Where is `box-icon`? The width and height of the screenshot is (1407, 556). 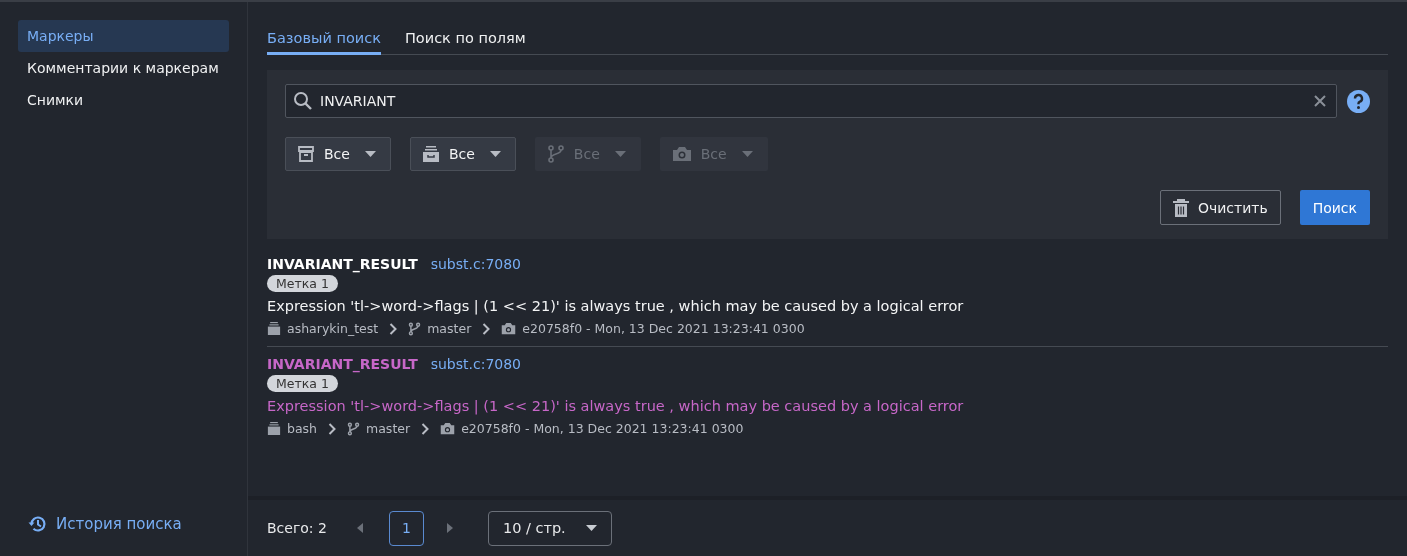
box-icon is located at coordinates (306, 154).